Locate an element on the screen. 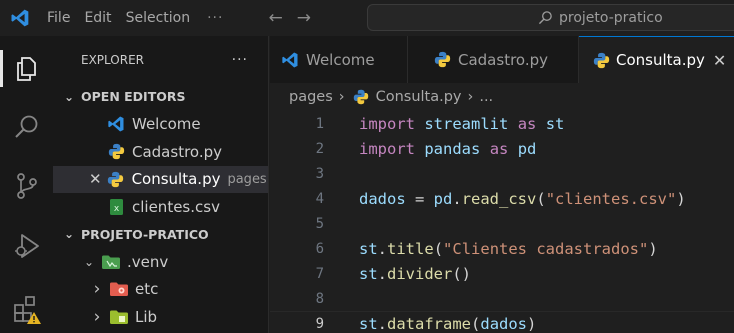  code-token: "clientes.csv" is located at coordinates (611, 198).